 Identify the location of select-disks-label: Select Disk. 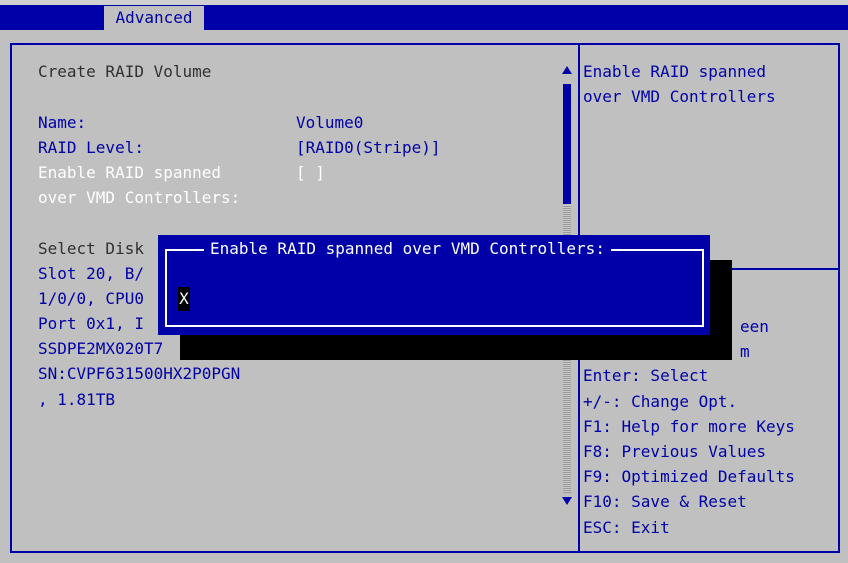
(91, 248).